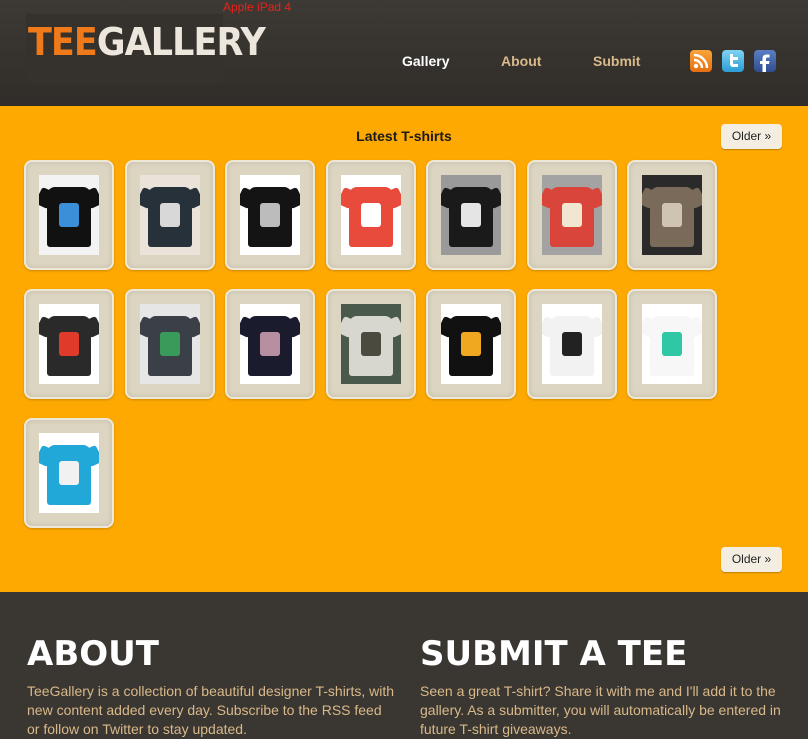 The width and height of the screenshot is (808, 739). Describe the element at coordinates (765, 61) in the screenshot. I see `facebook-icon` at that location.